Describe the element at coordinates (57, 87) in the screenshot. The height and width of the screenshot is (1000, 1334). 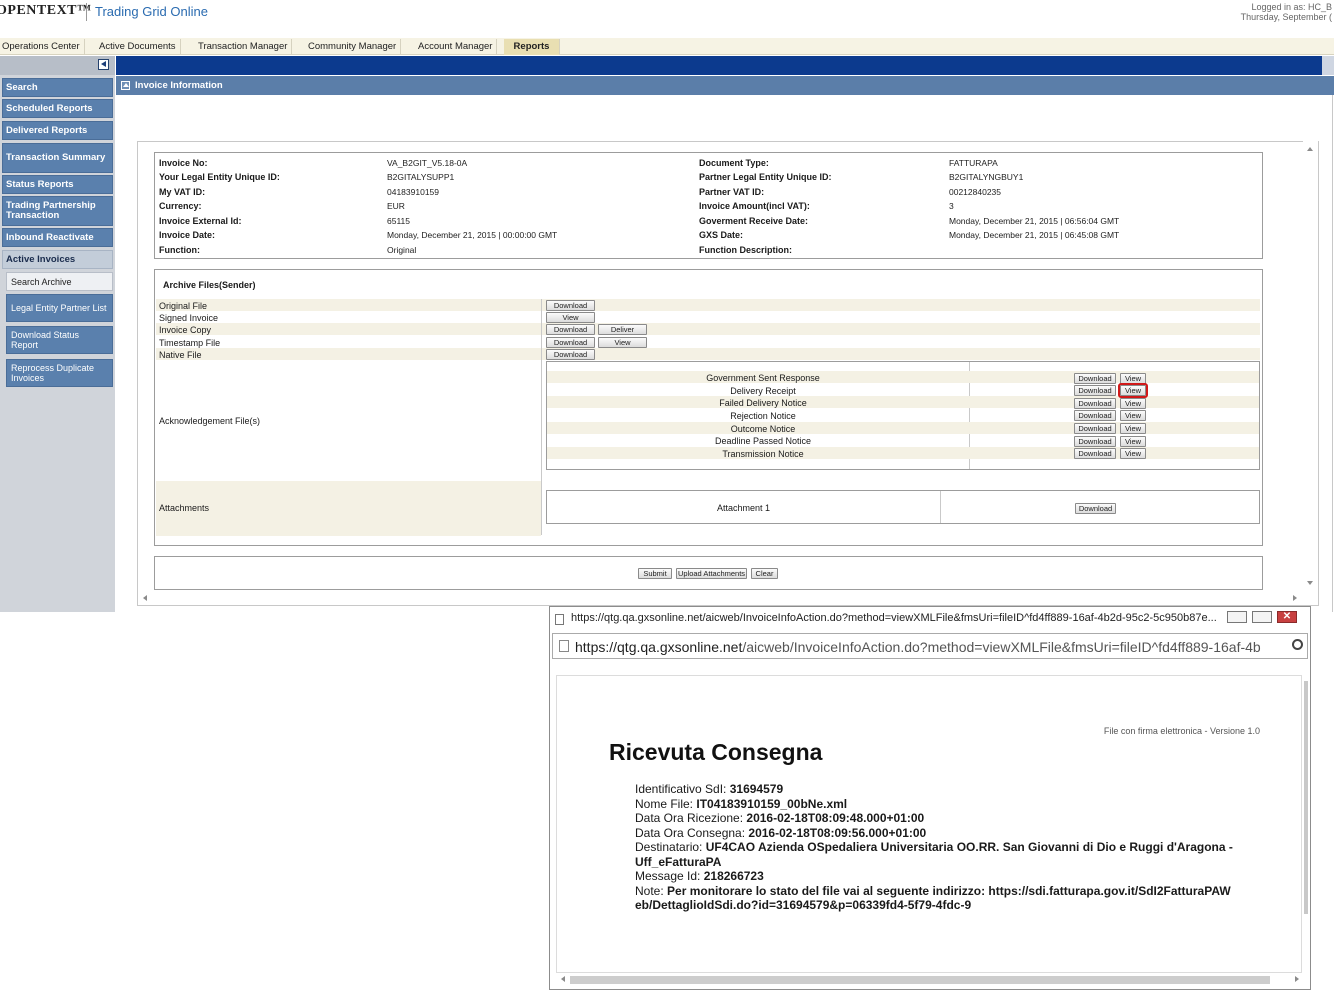
I see `sidebar-item-search: Search` at that location.